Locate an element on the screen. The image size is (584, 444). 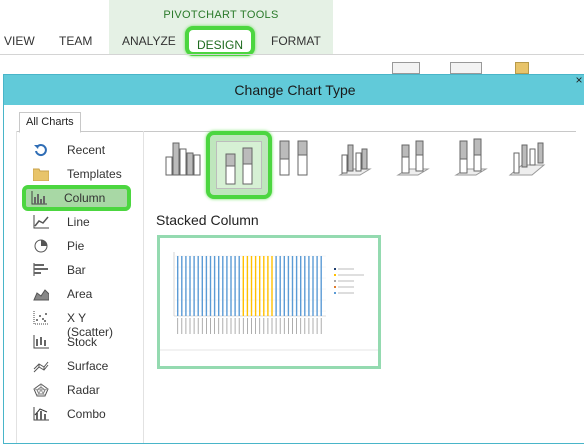
stock-chart-icon is located at coordinates (41, 342).